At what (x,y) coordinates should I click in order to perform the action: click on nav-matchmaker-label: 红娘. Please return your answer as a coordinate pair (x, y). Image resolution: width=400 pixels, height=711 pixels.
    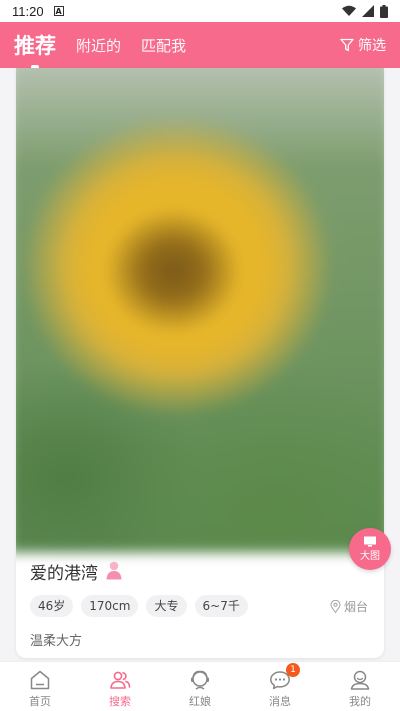
    Looking at the image, I should click on (200, 701).